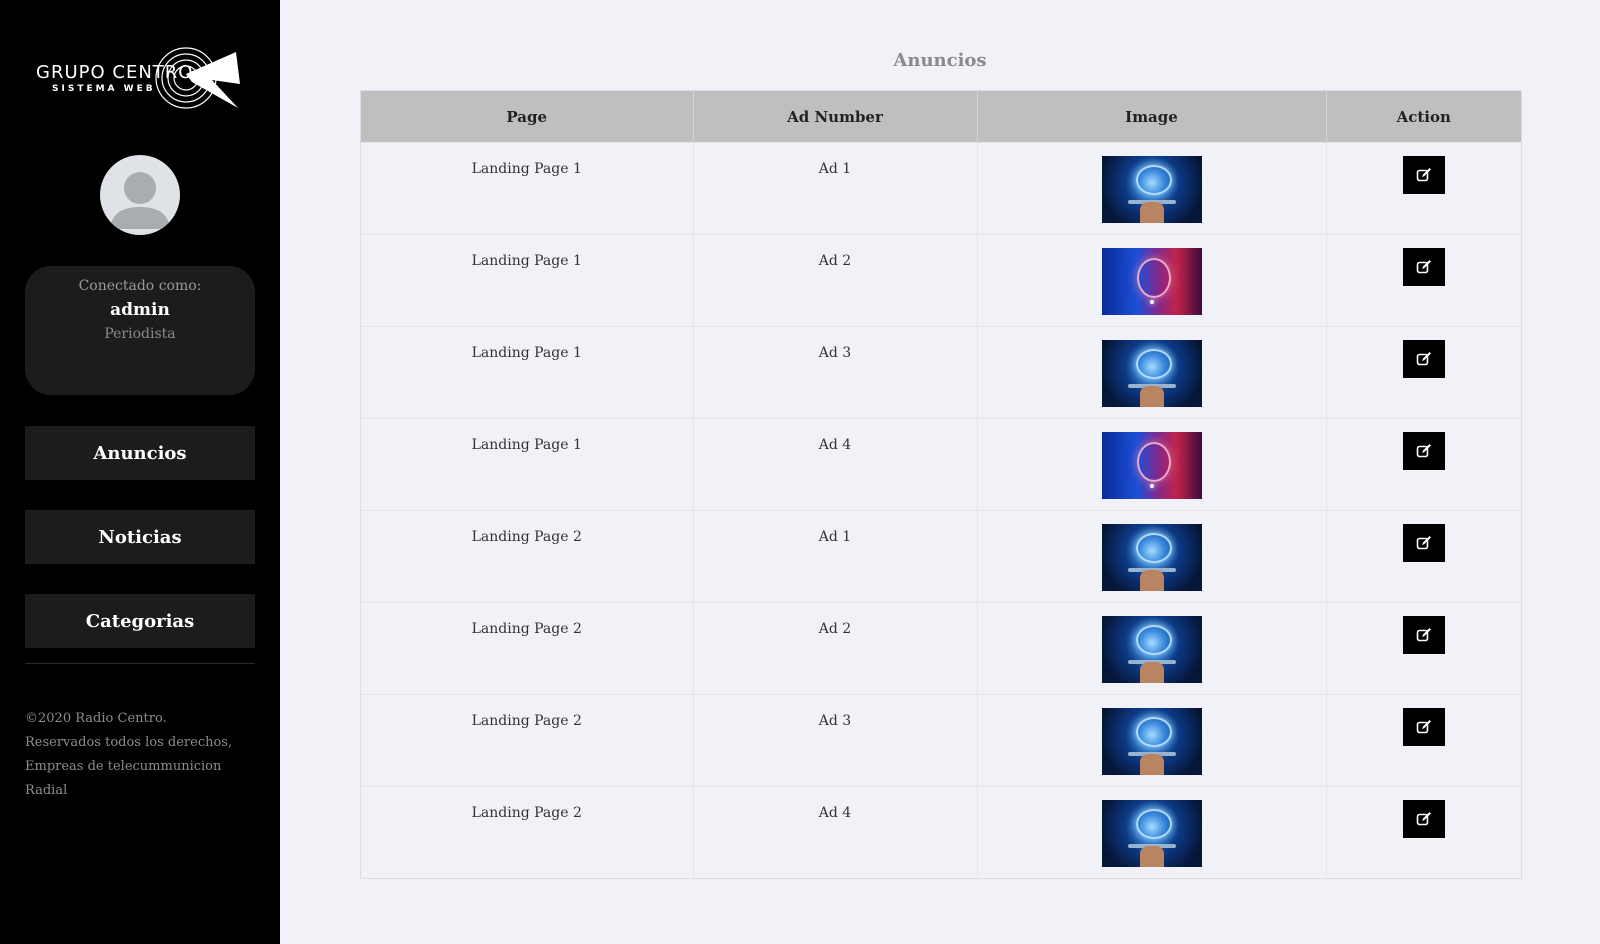  What do you see at coordinates (140, 286) in the screenshot?
I see `connected-as-label: Conectado como:` at bounding box center [140, 286].